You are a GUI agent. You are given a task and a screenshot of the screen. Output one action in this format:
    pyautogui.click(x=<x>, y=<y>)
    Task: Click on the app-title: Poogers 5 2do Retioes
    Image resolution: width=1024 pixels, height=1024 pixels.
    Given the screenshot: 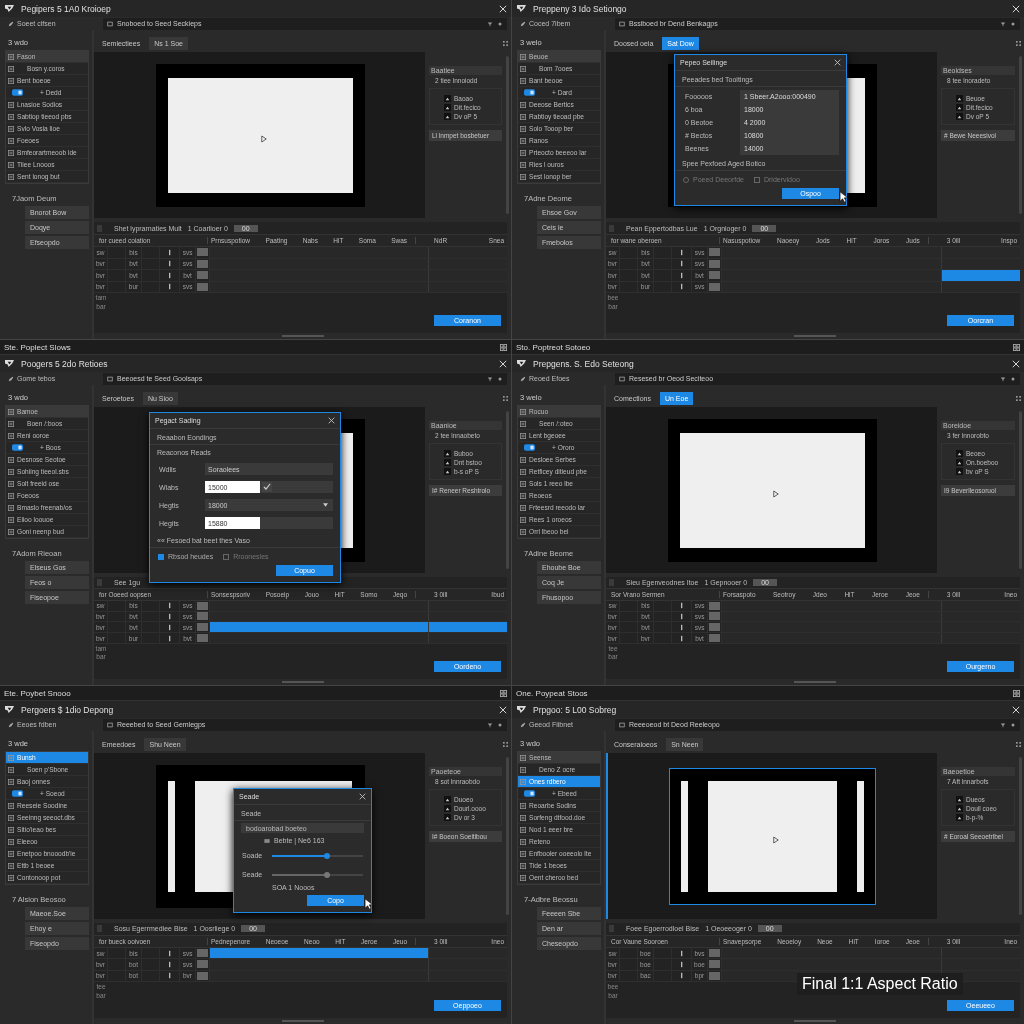 What is the action you would take?
    pyautogui.click(x=65, y=363)
    